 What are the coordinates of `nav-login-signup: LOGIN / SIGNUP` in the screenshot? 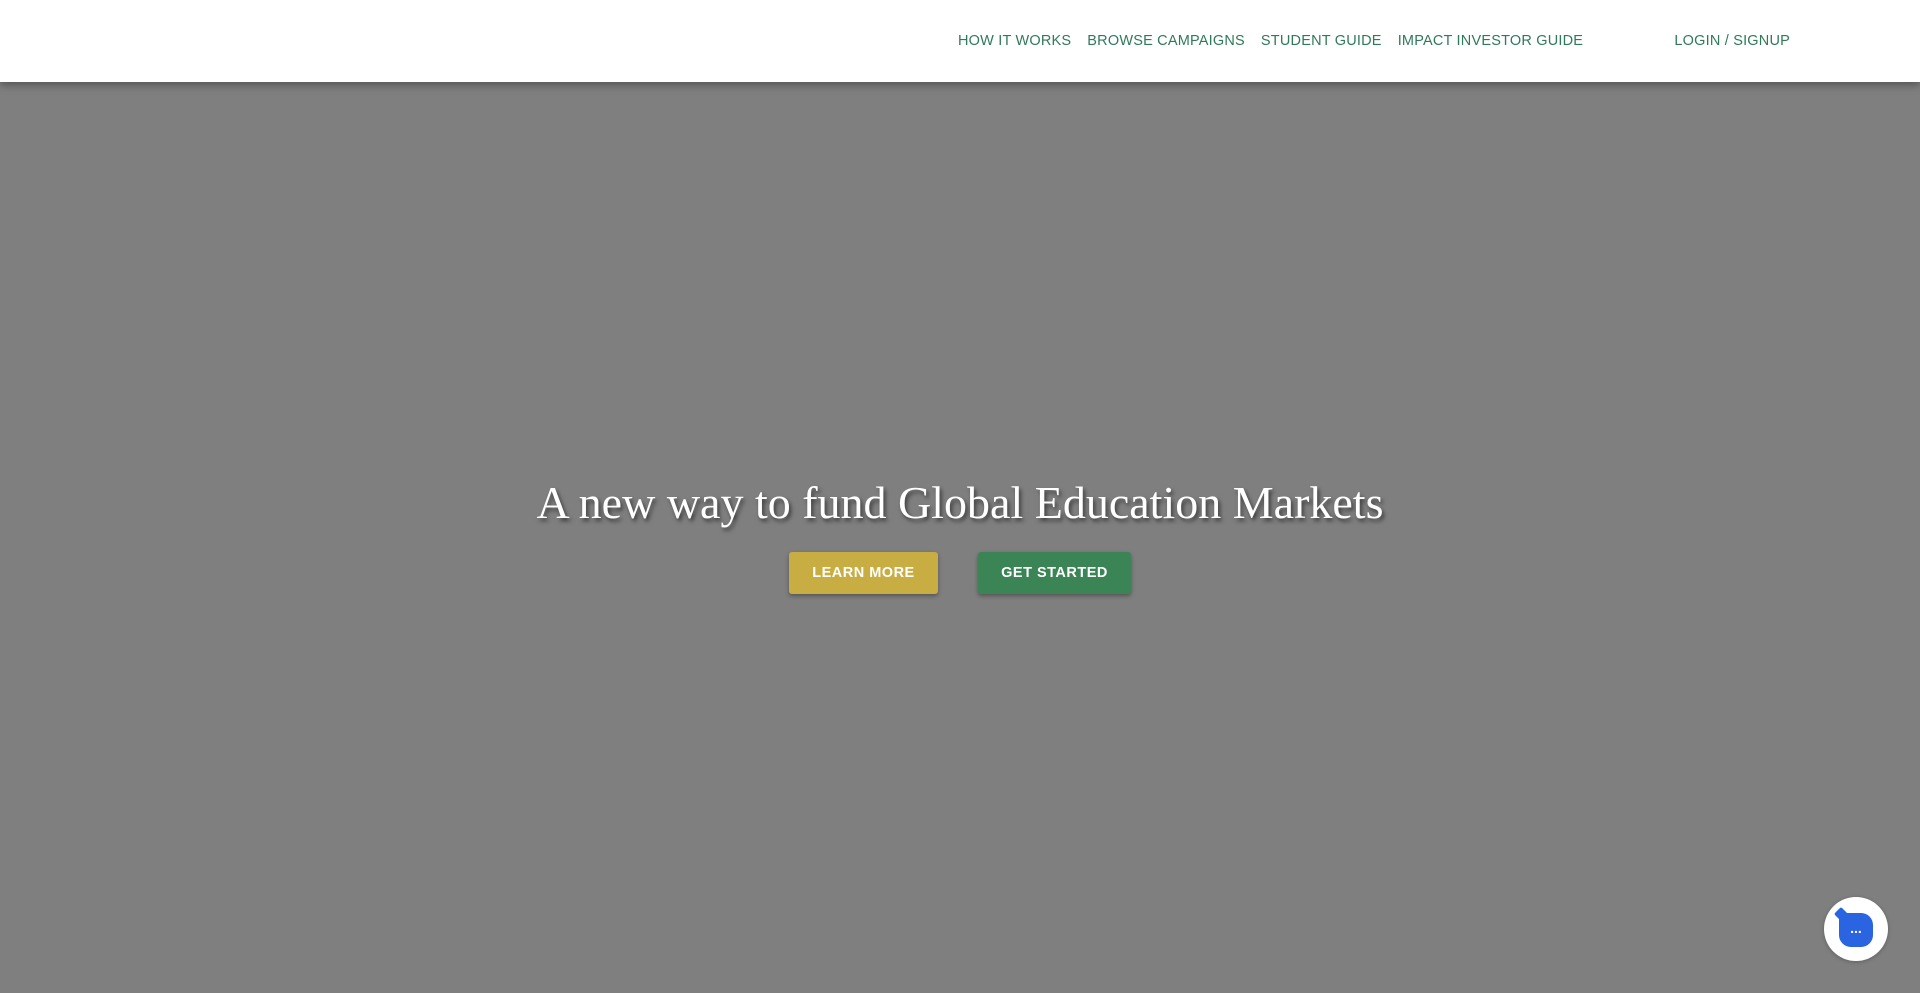 It's located at (1732, 41).